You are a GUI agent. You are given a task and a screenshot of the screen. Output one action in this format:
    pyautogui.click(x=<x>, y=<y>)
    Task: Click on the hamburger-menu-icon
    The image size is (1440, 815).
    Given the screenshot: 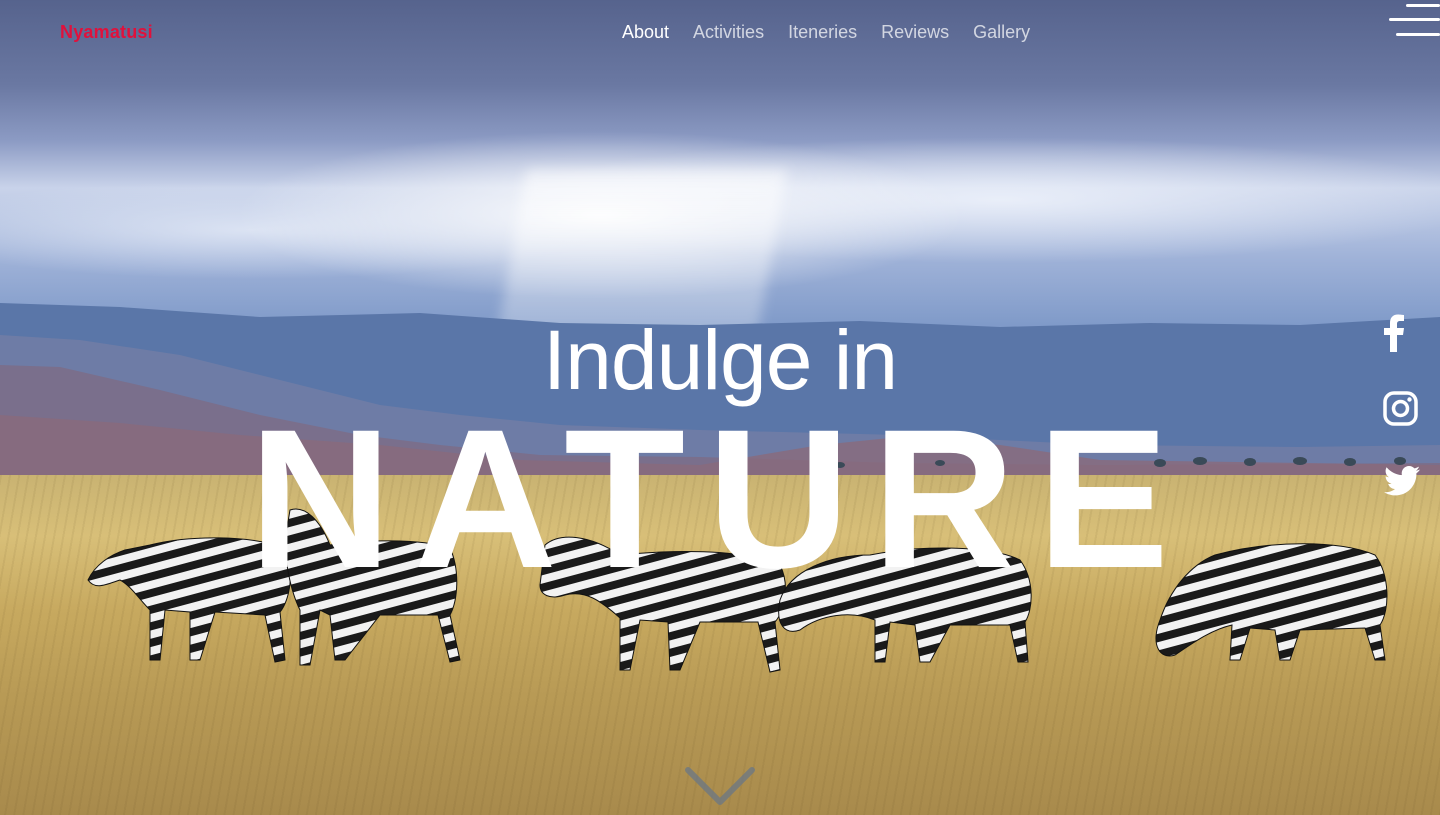 What is the action you would take?
    pyautogui.click(x=1414, y=20)
    